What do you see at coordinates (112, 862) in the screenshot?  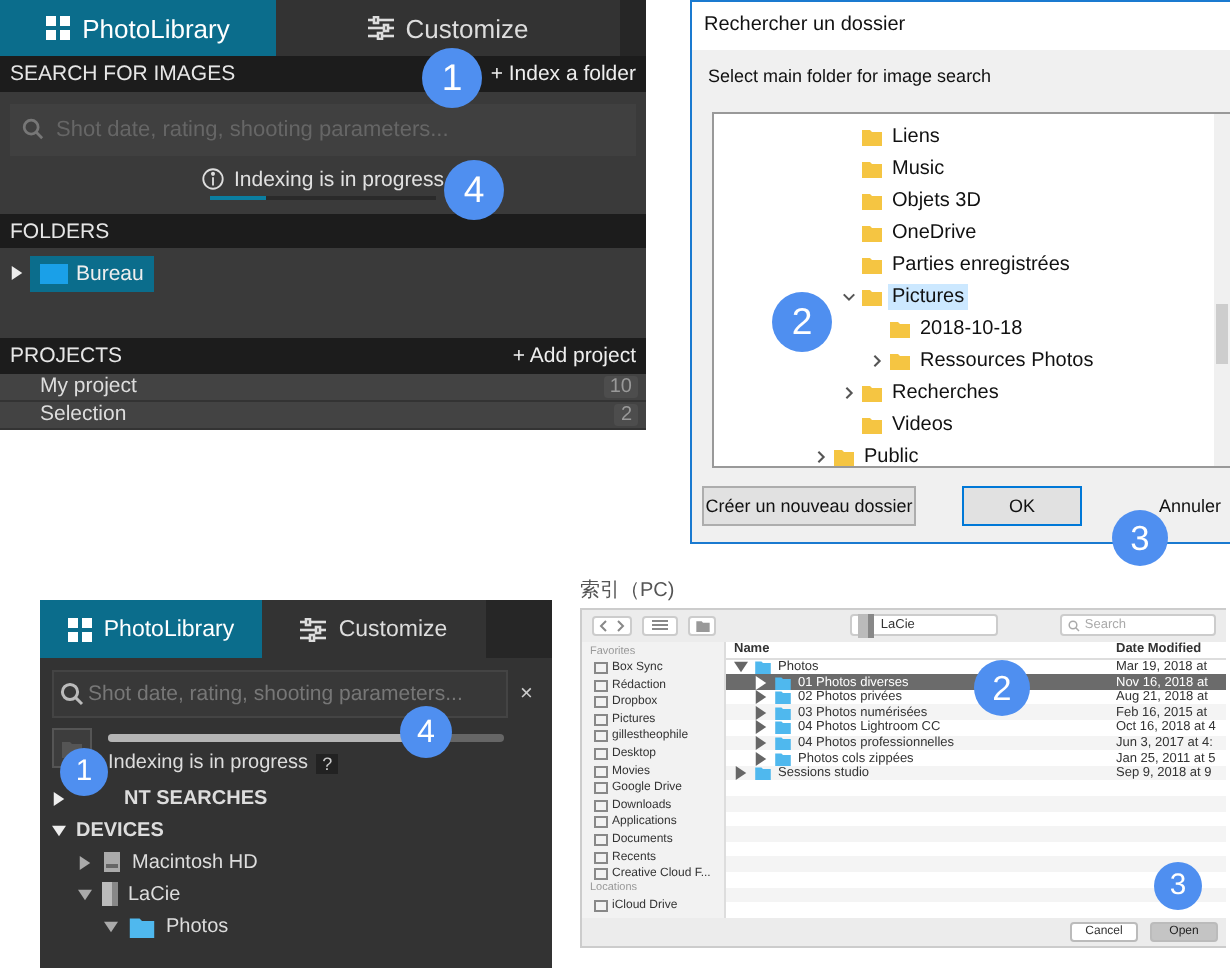 I see `hard-drive-icon` at bounding box center [112, 862].